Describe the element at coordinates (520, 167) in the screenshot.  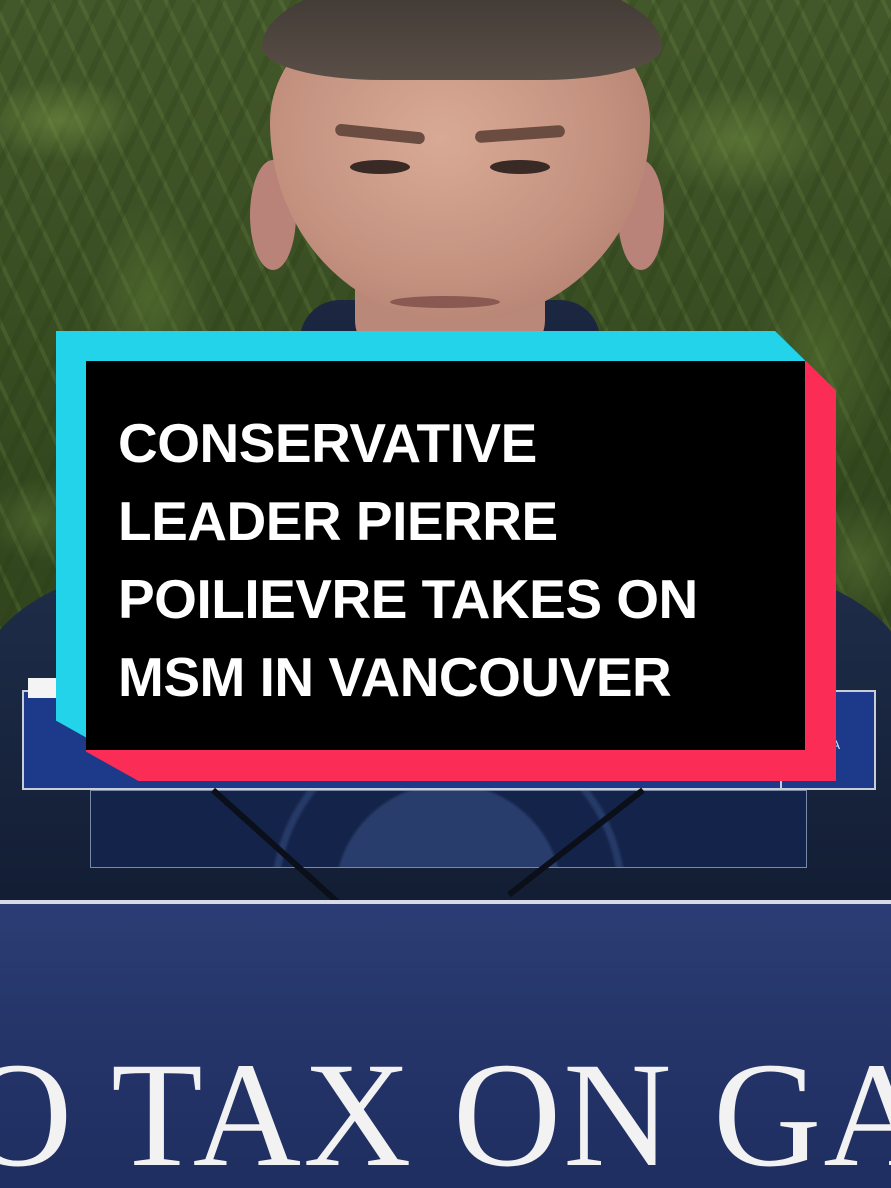
I see `speaker-right-eye` at that location.